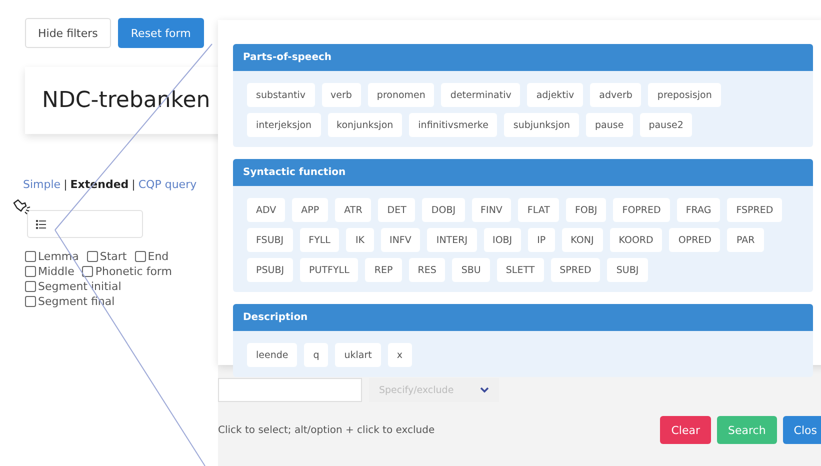 The image size is (821, 466). What do you see at coordinates (161, 33) in the screenshot?
I see `toolbar-button: Reset form` at bounding box center [161, 33].